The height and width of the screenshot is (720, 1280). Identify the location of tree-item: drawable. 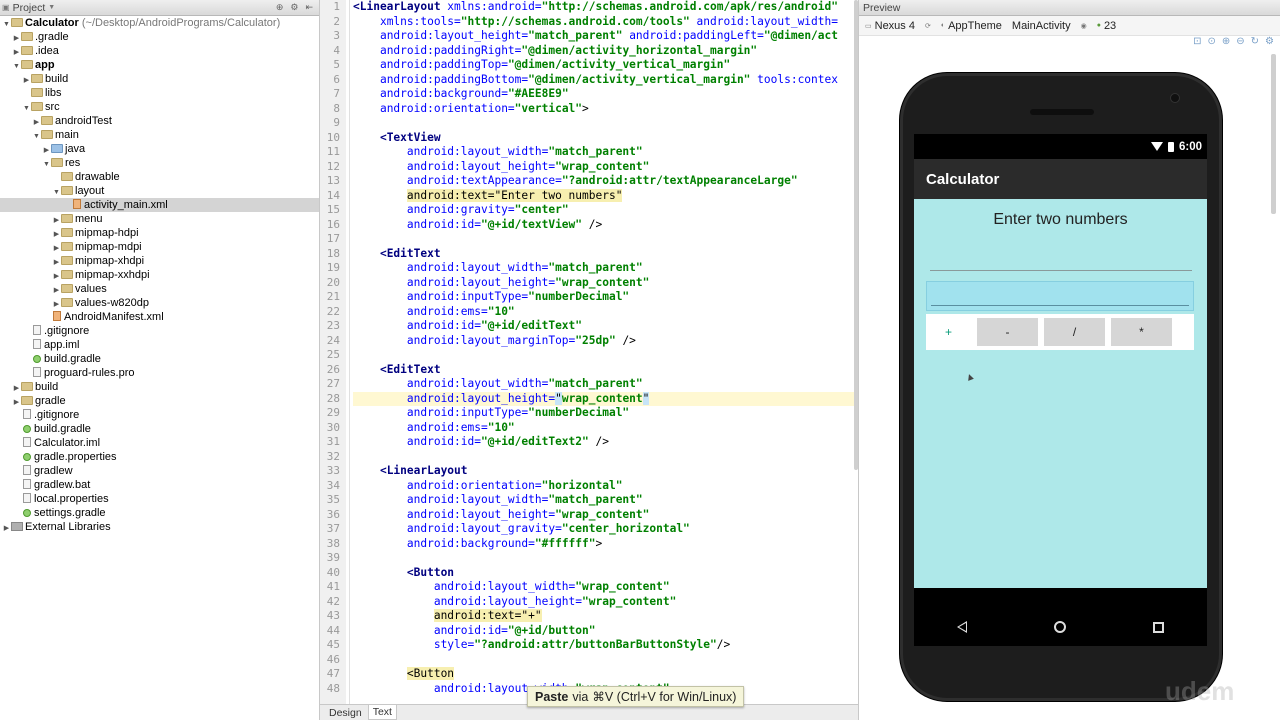
(159, 177).